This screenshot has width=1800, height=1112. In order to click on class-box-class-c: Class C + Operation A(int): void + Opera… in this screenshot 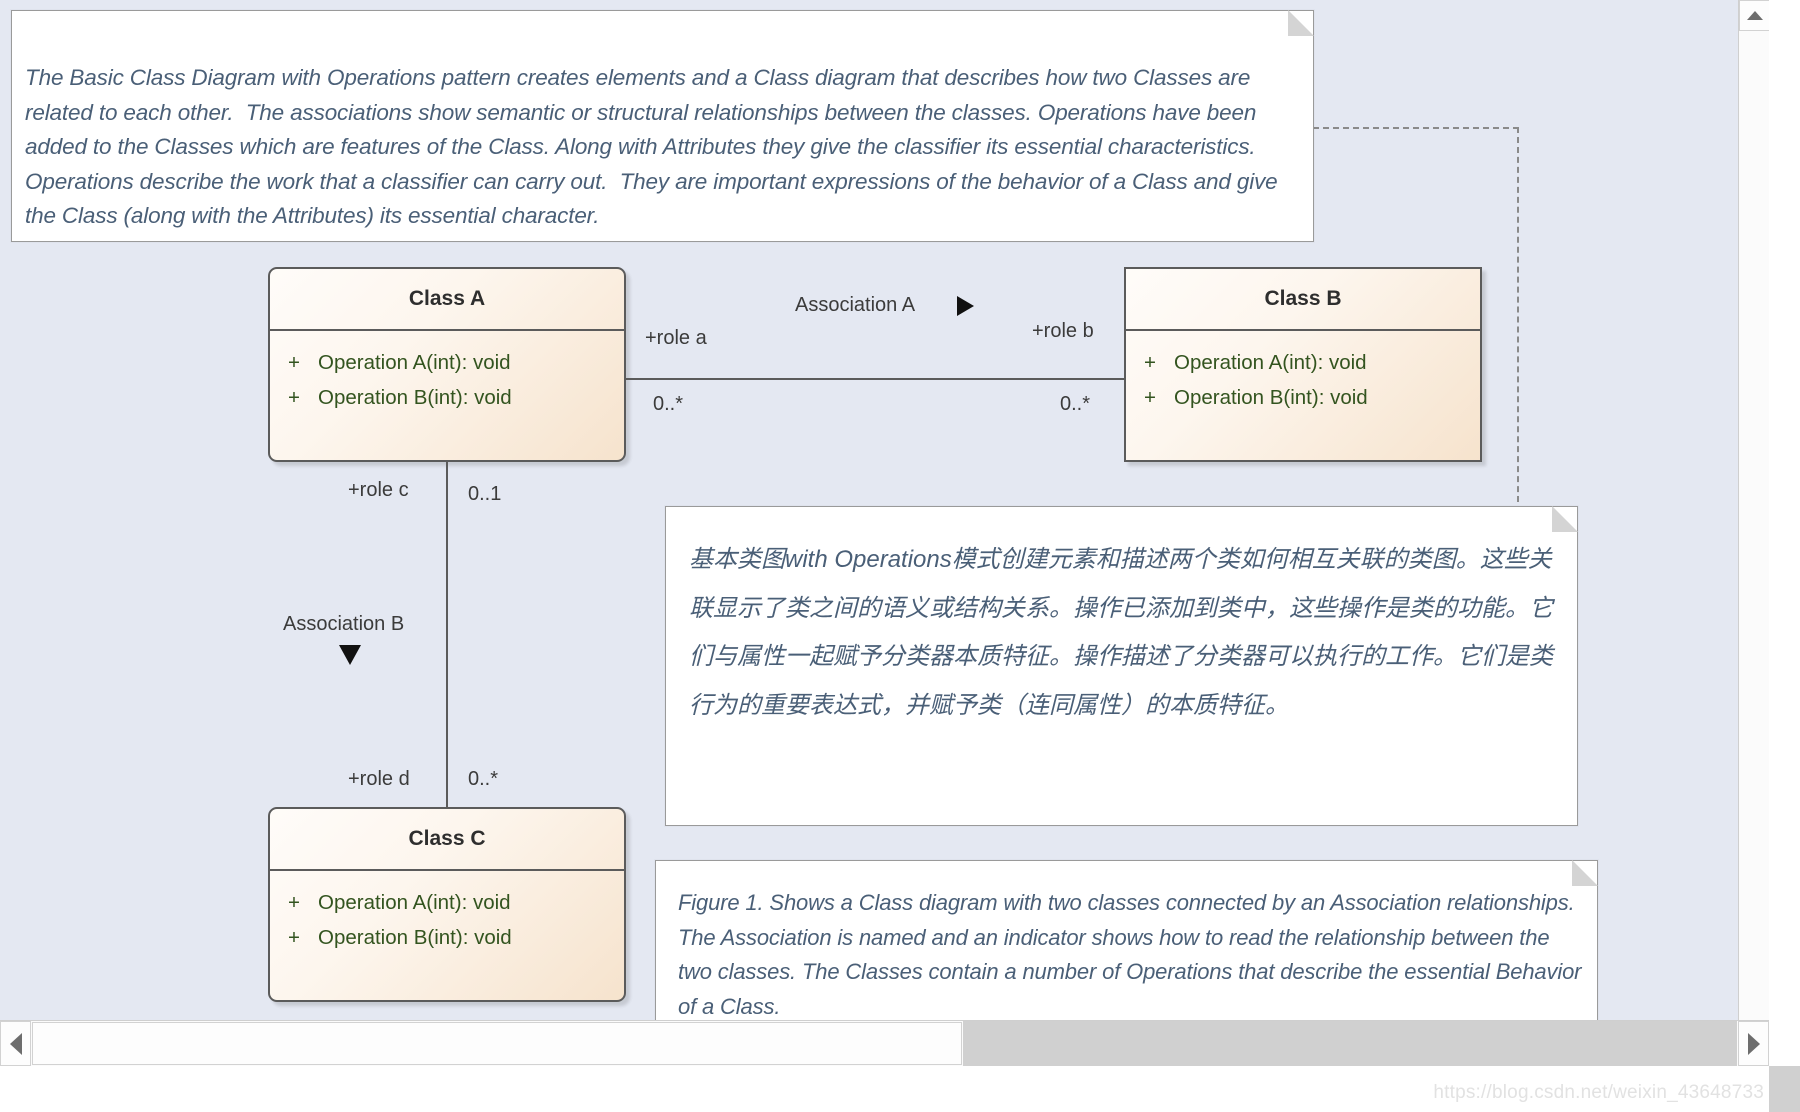, I will do `click(447, 904)`.